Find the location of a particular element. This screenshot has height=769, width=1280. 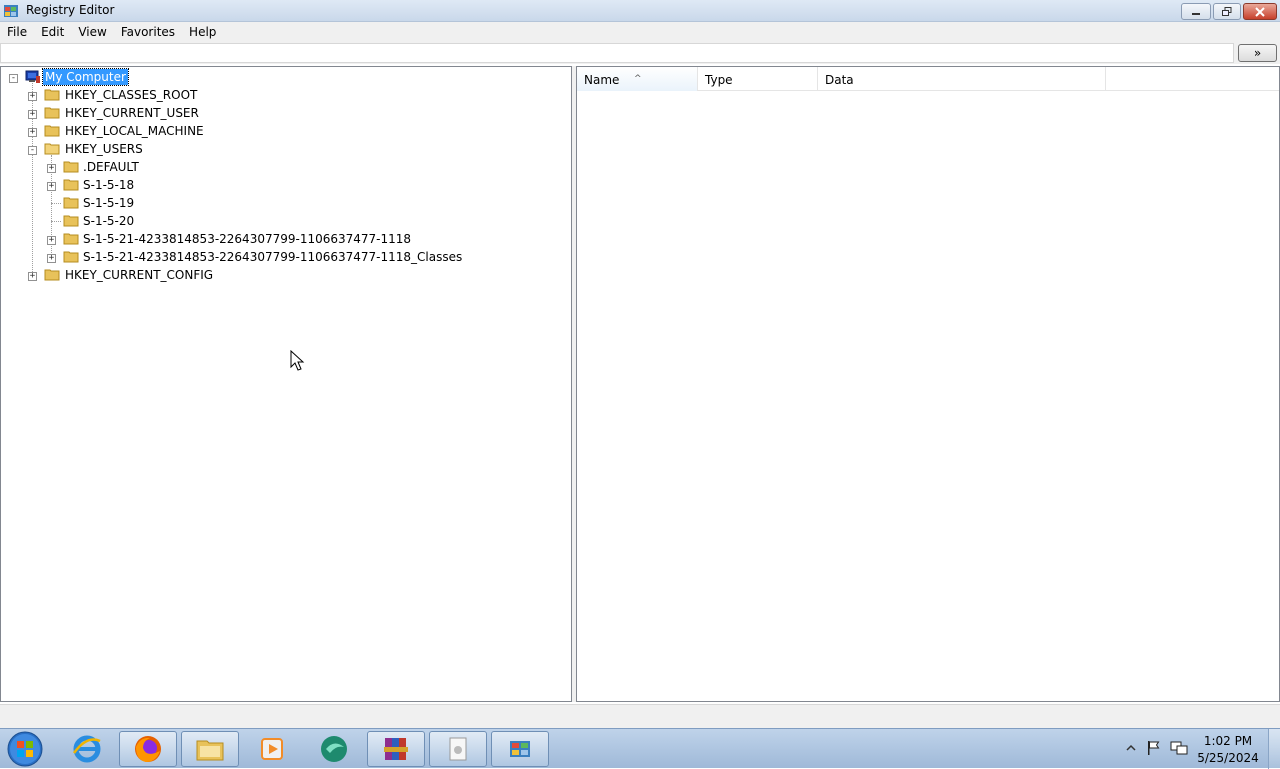

show-hidden-icons-icon is located at coordinates (1131, 748).